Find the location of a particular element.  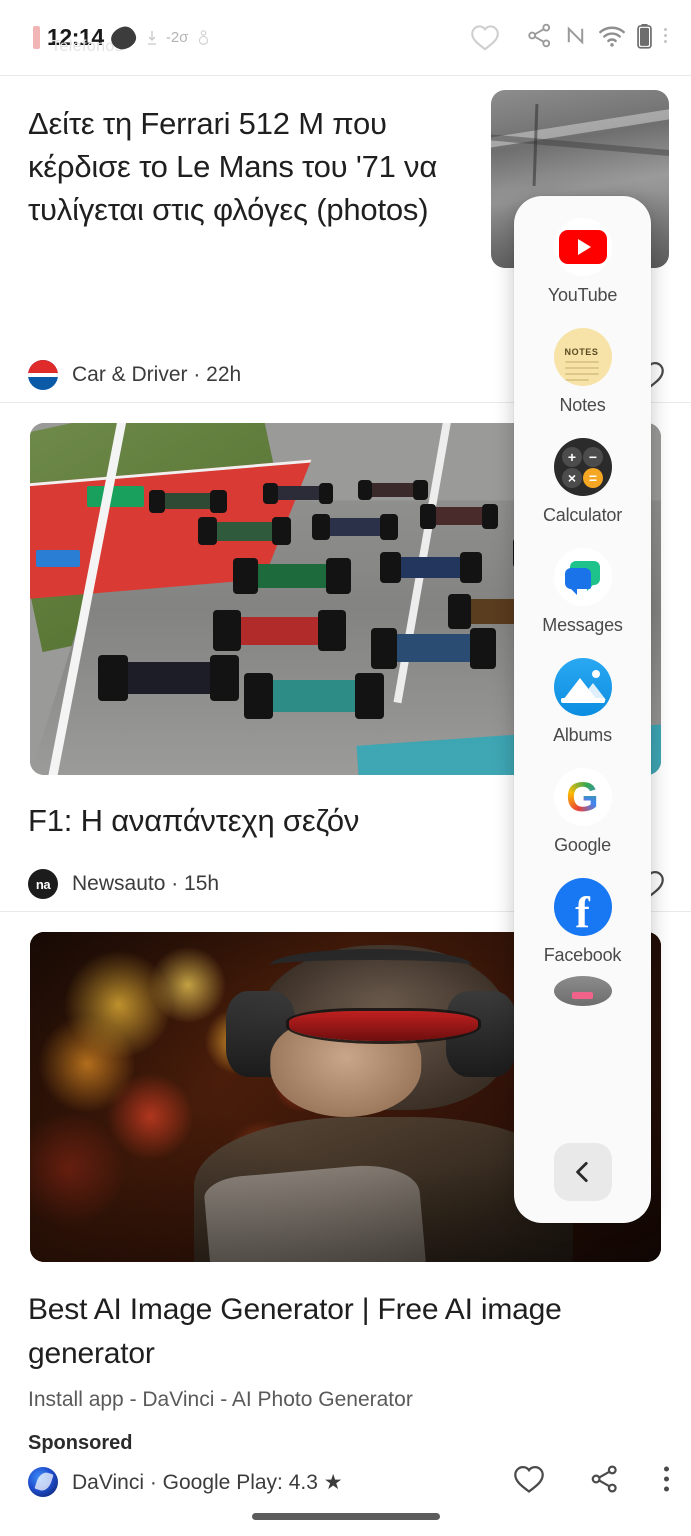

panel-back-button is located at coordinates (582, 1172).